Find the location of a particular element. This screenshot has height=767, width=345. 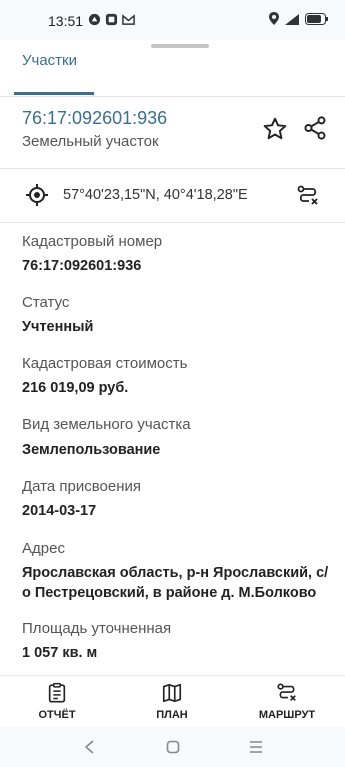

location-icon is located at coordinates (274, 18).